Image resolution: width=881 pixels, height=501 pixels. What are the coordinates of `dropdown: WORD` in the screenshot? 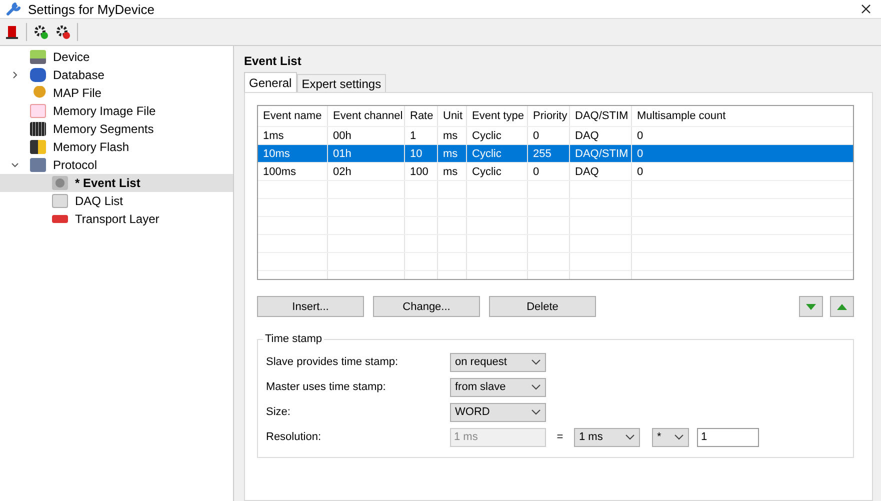 It's located at (498, 412).